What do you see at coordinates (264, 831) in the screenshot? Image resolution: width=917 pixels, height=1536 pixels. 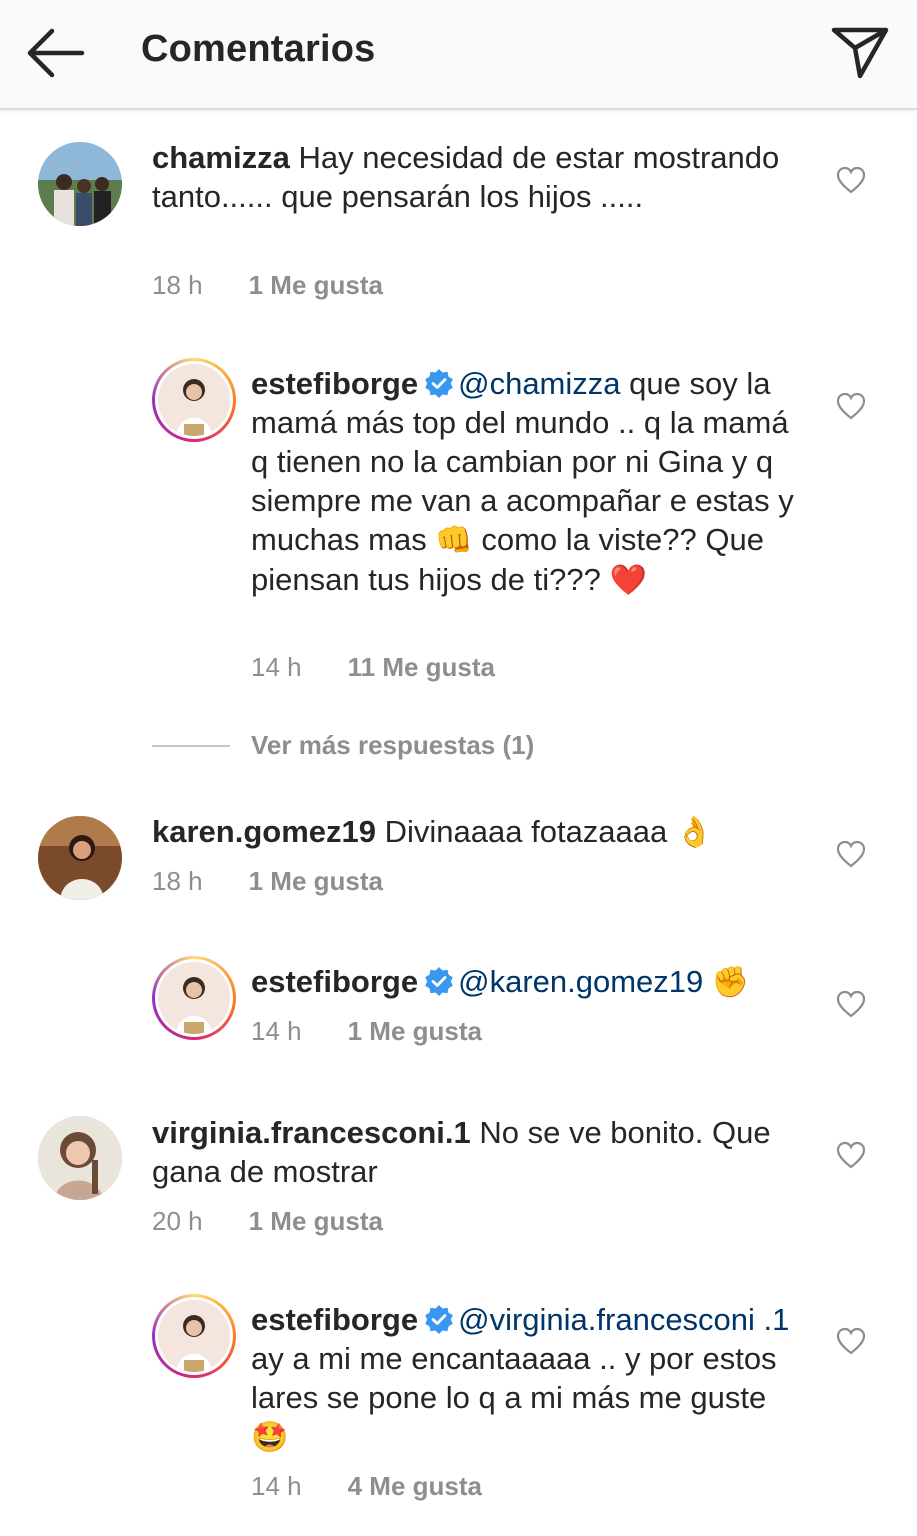 I see `comment-username: karen.gomez19` at bounding box center [264, 831].